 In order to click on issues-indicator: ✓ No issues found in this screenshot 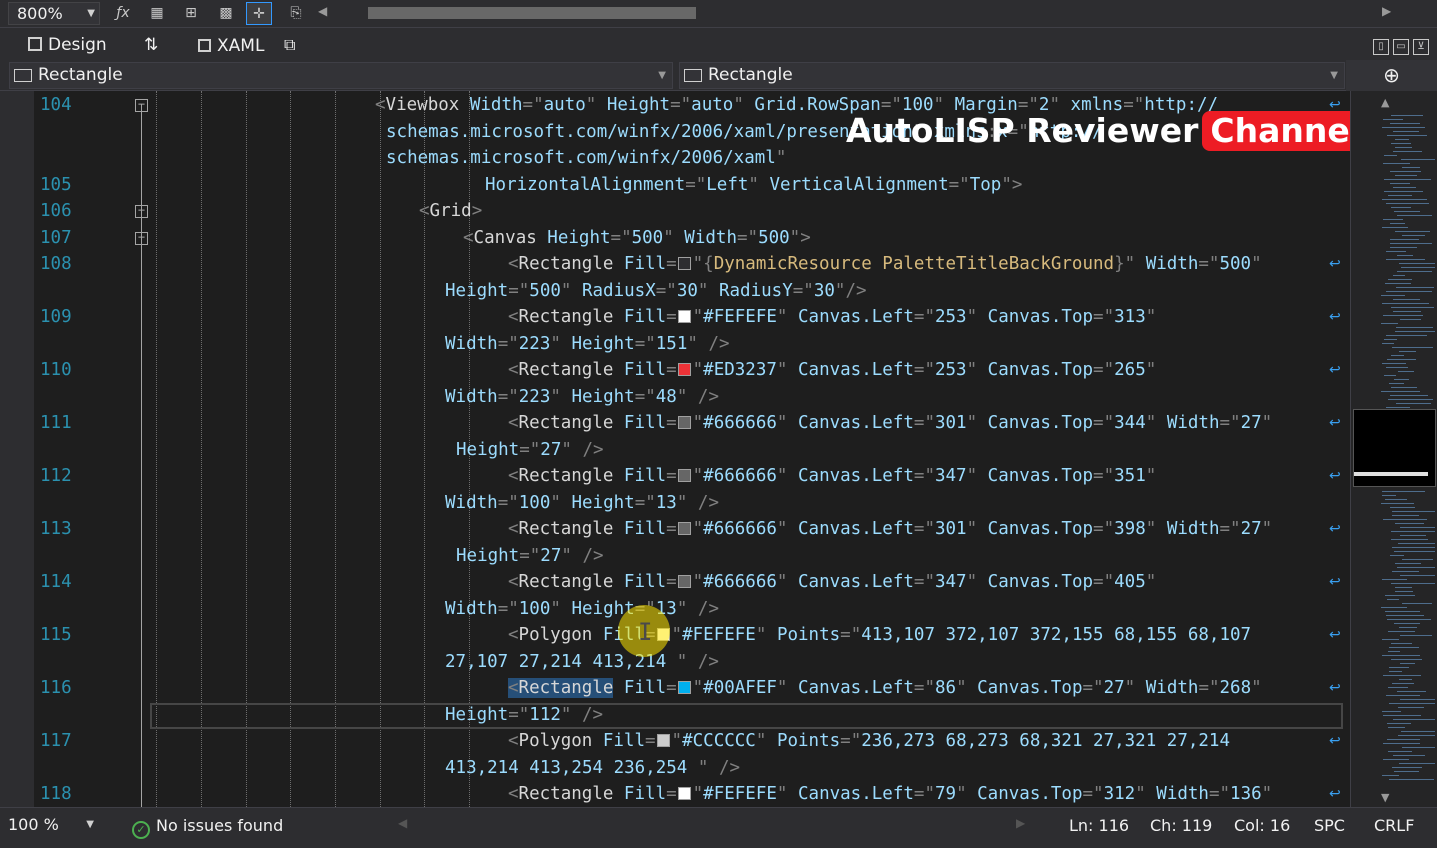, I will do `click(207, 827)`.